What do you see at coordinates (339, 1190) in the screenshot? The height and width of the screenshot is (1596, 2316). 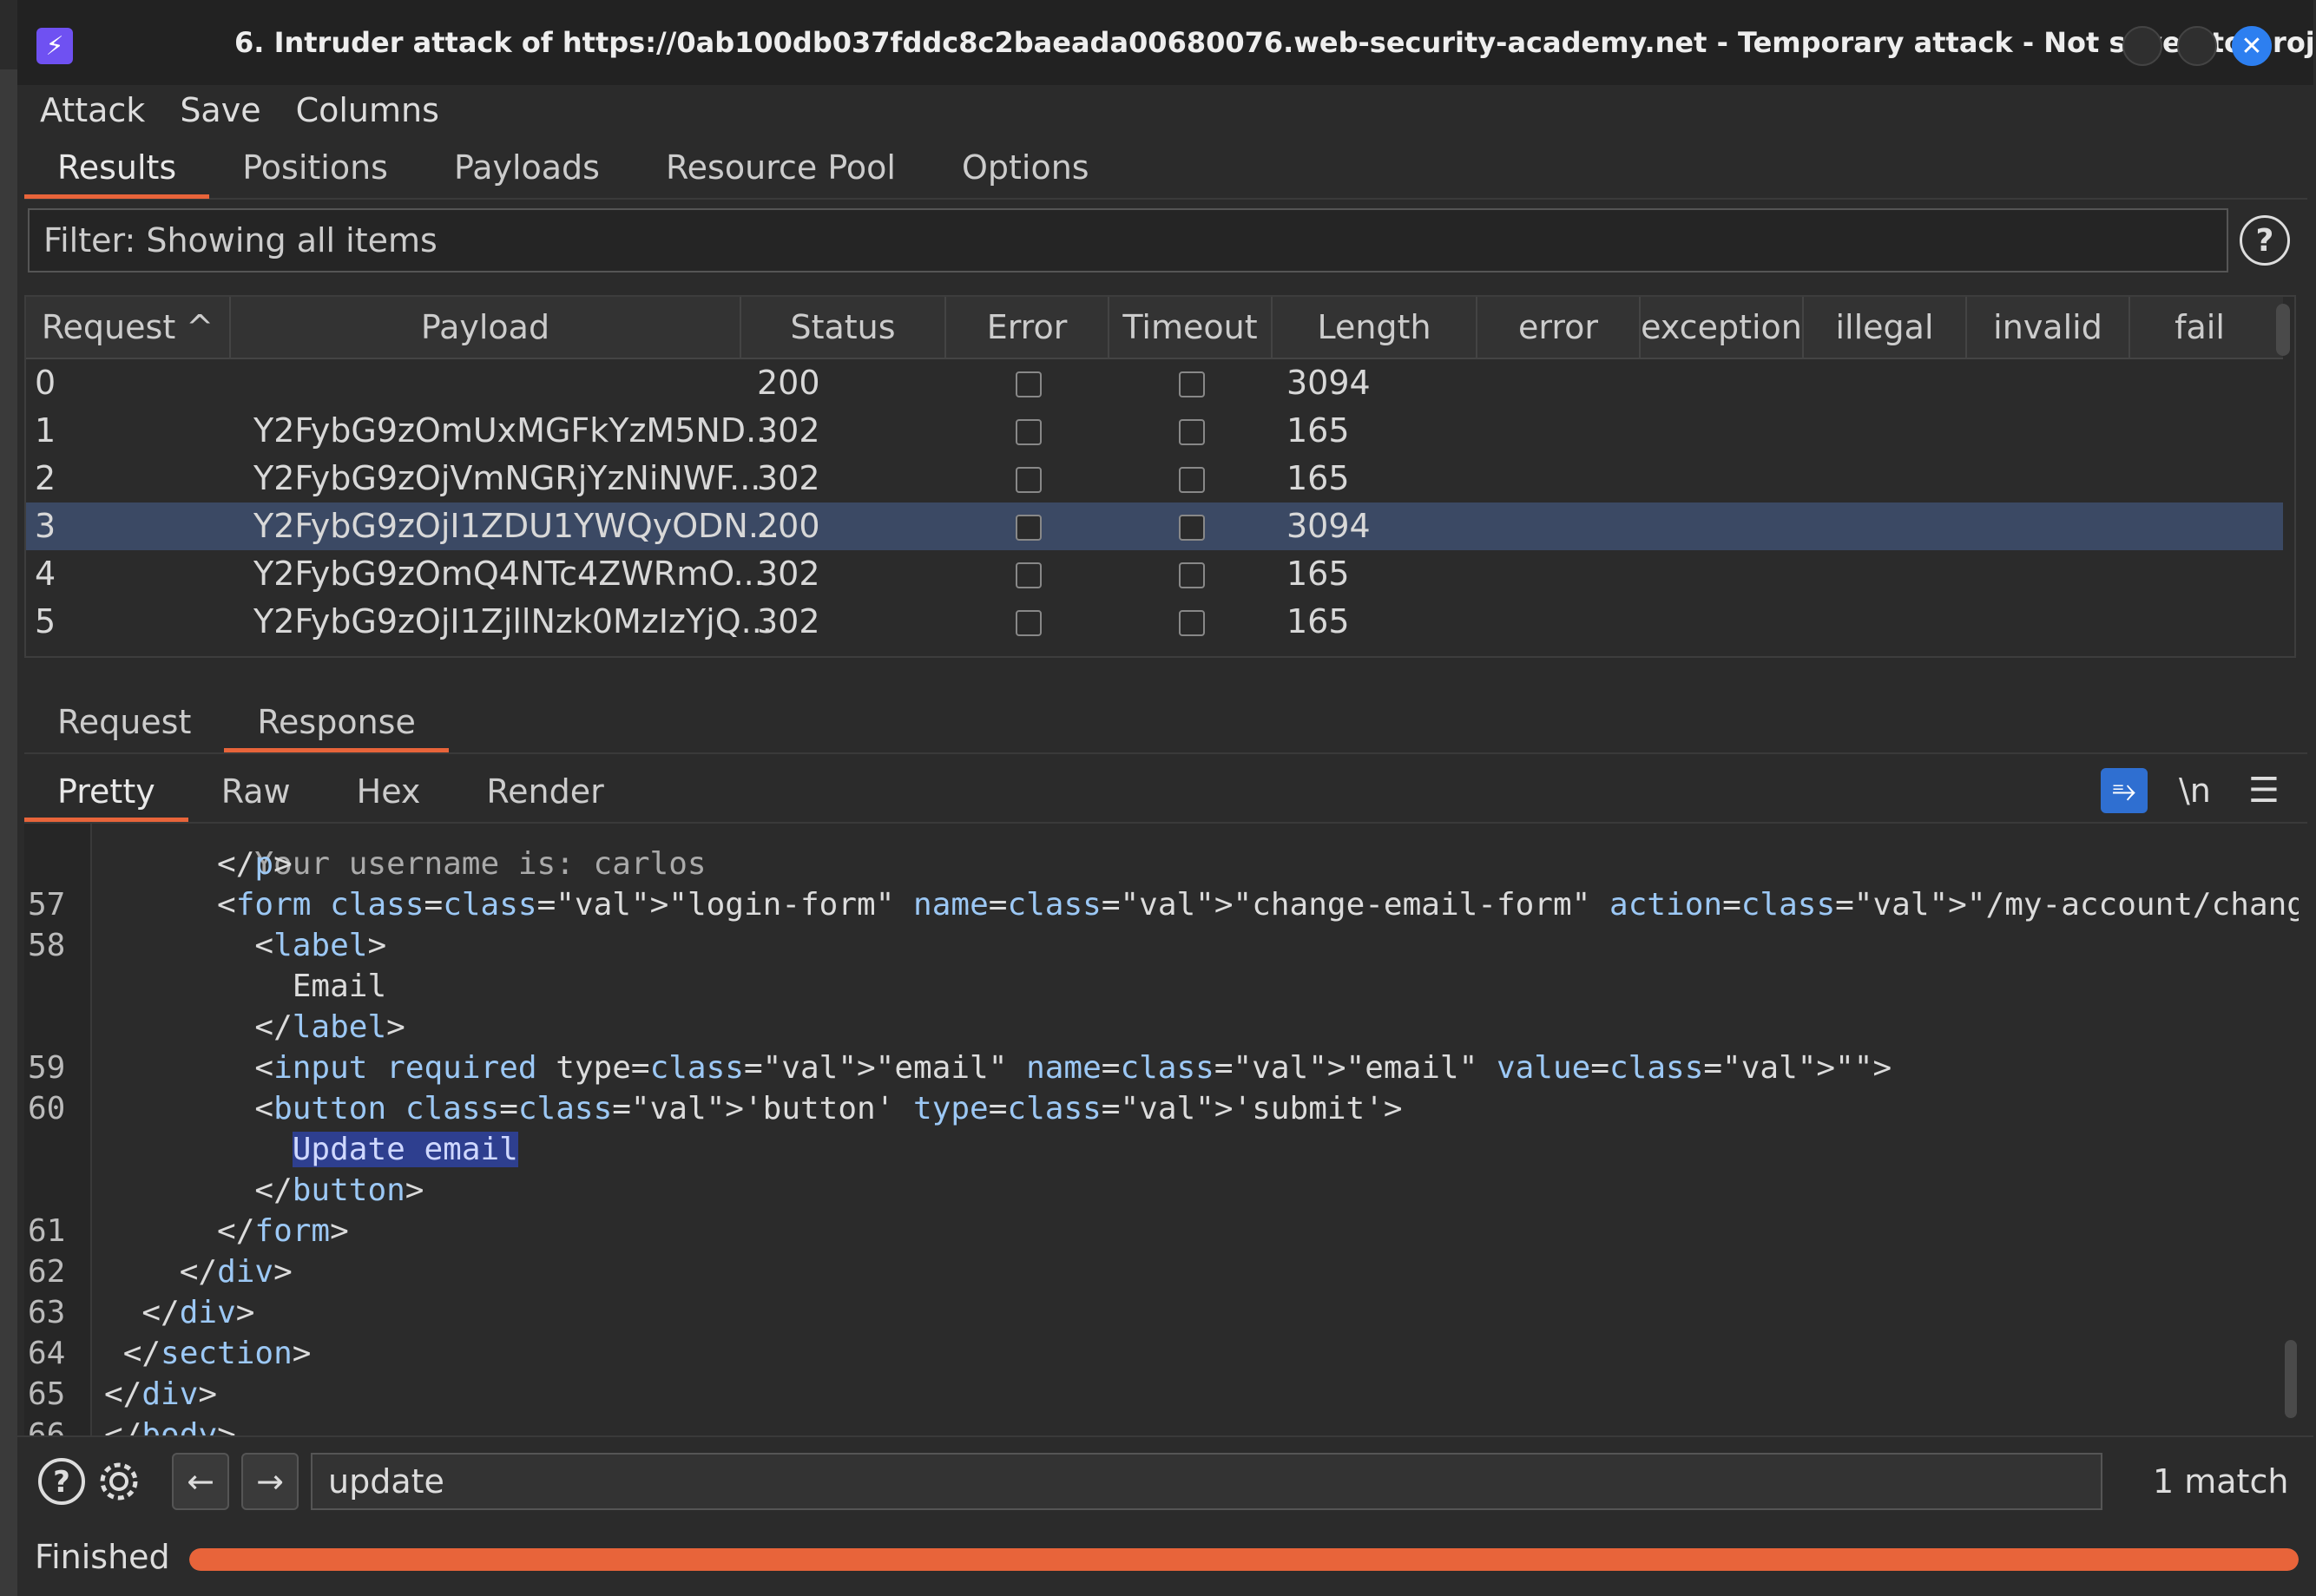 I see `code-content: </button>` at bounding box center [339, 1190].